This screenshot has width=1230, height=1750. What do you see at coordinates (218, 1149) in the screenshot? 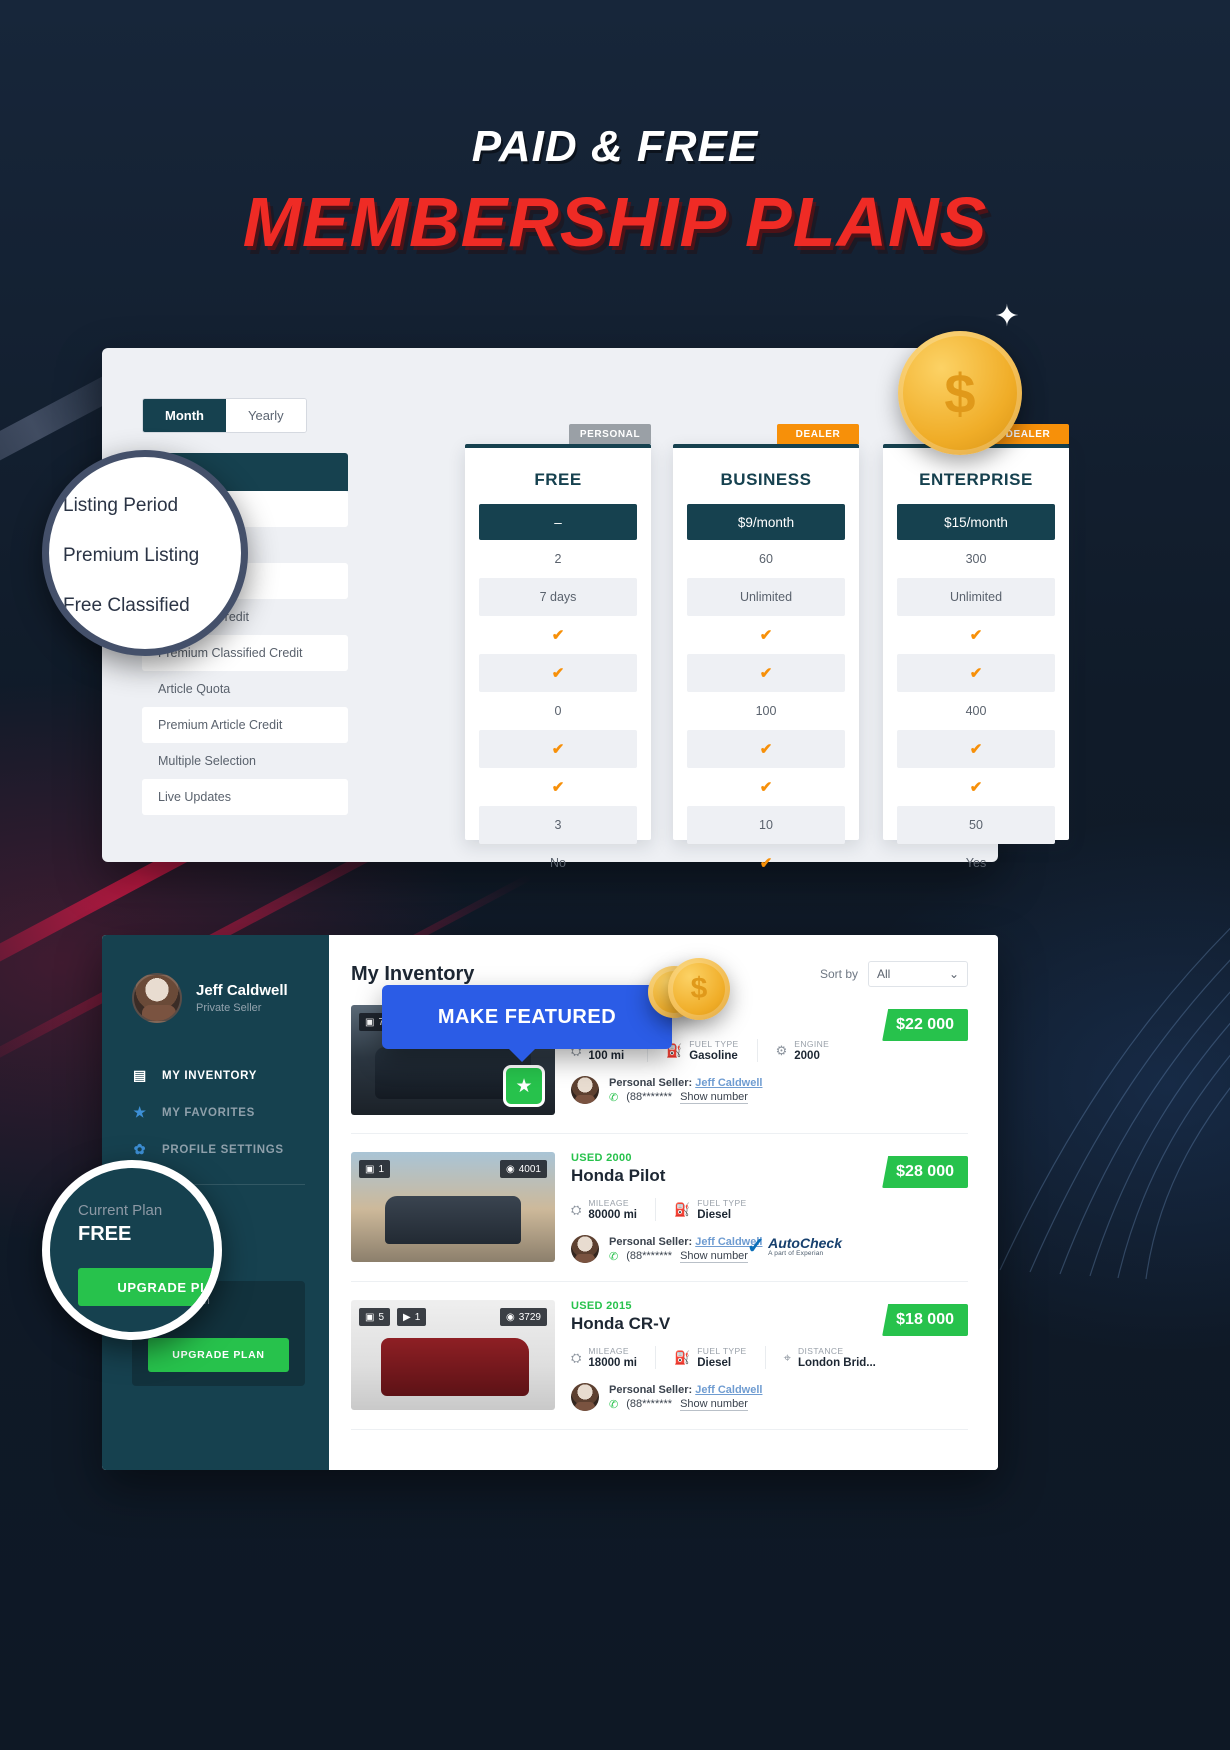
I see `sidebar-item-profile-settings: ✿ PROFILE SETTINGS` at bounding box center [218, 1149].